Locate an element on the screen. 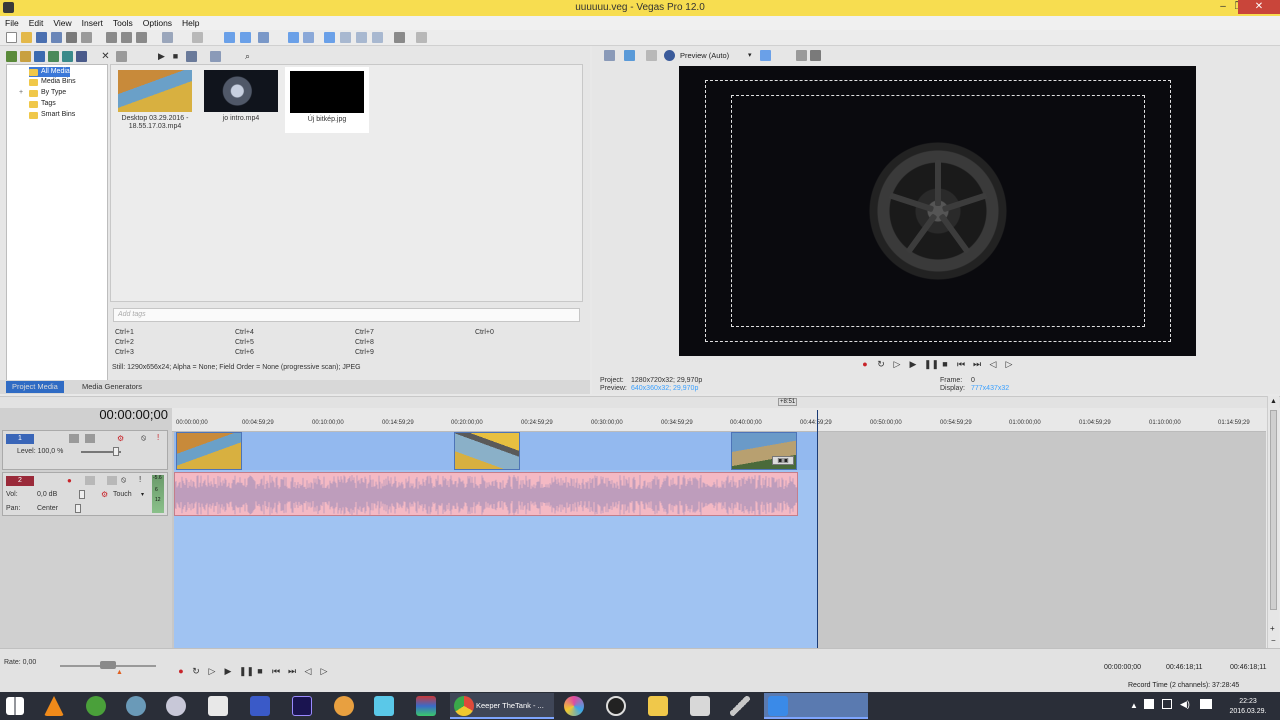  automation-mode: Touch is located at coordinates (122, 494).